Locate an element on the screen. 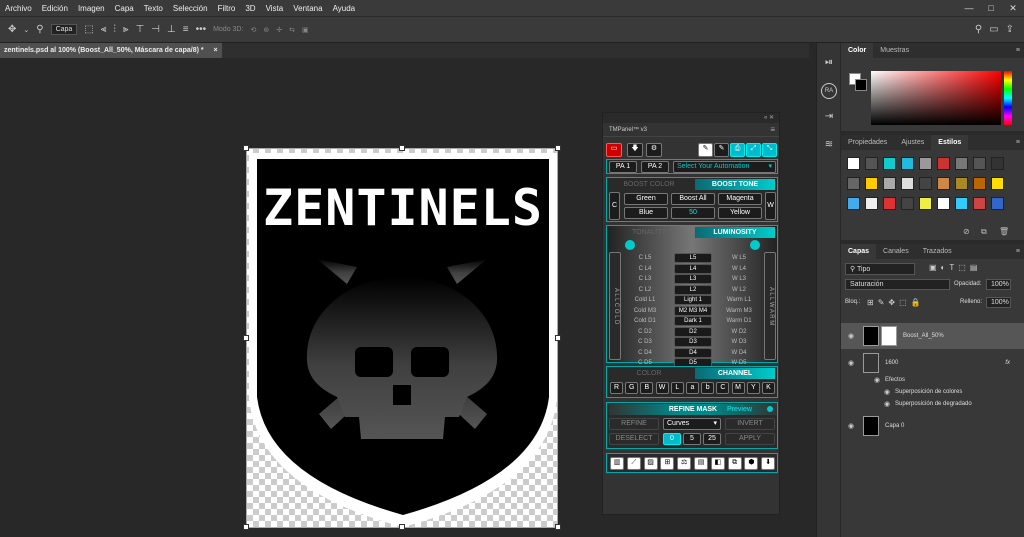  luminosity-button: L2 is located at coordinates (693, 289).